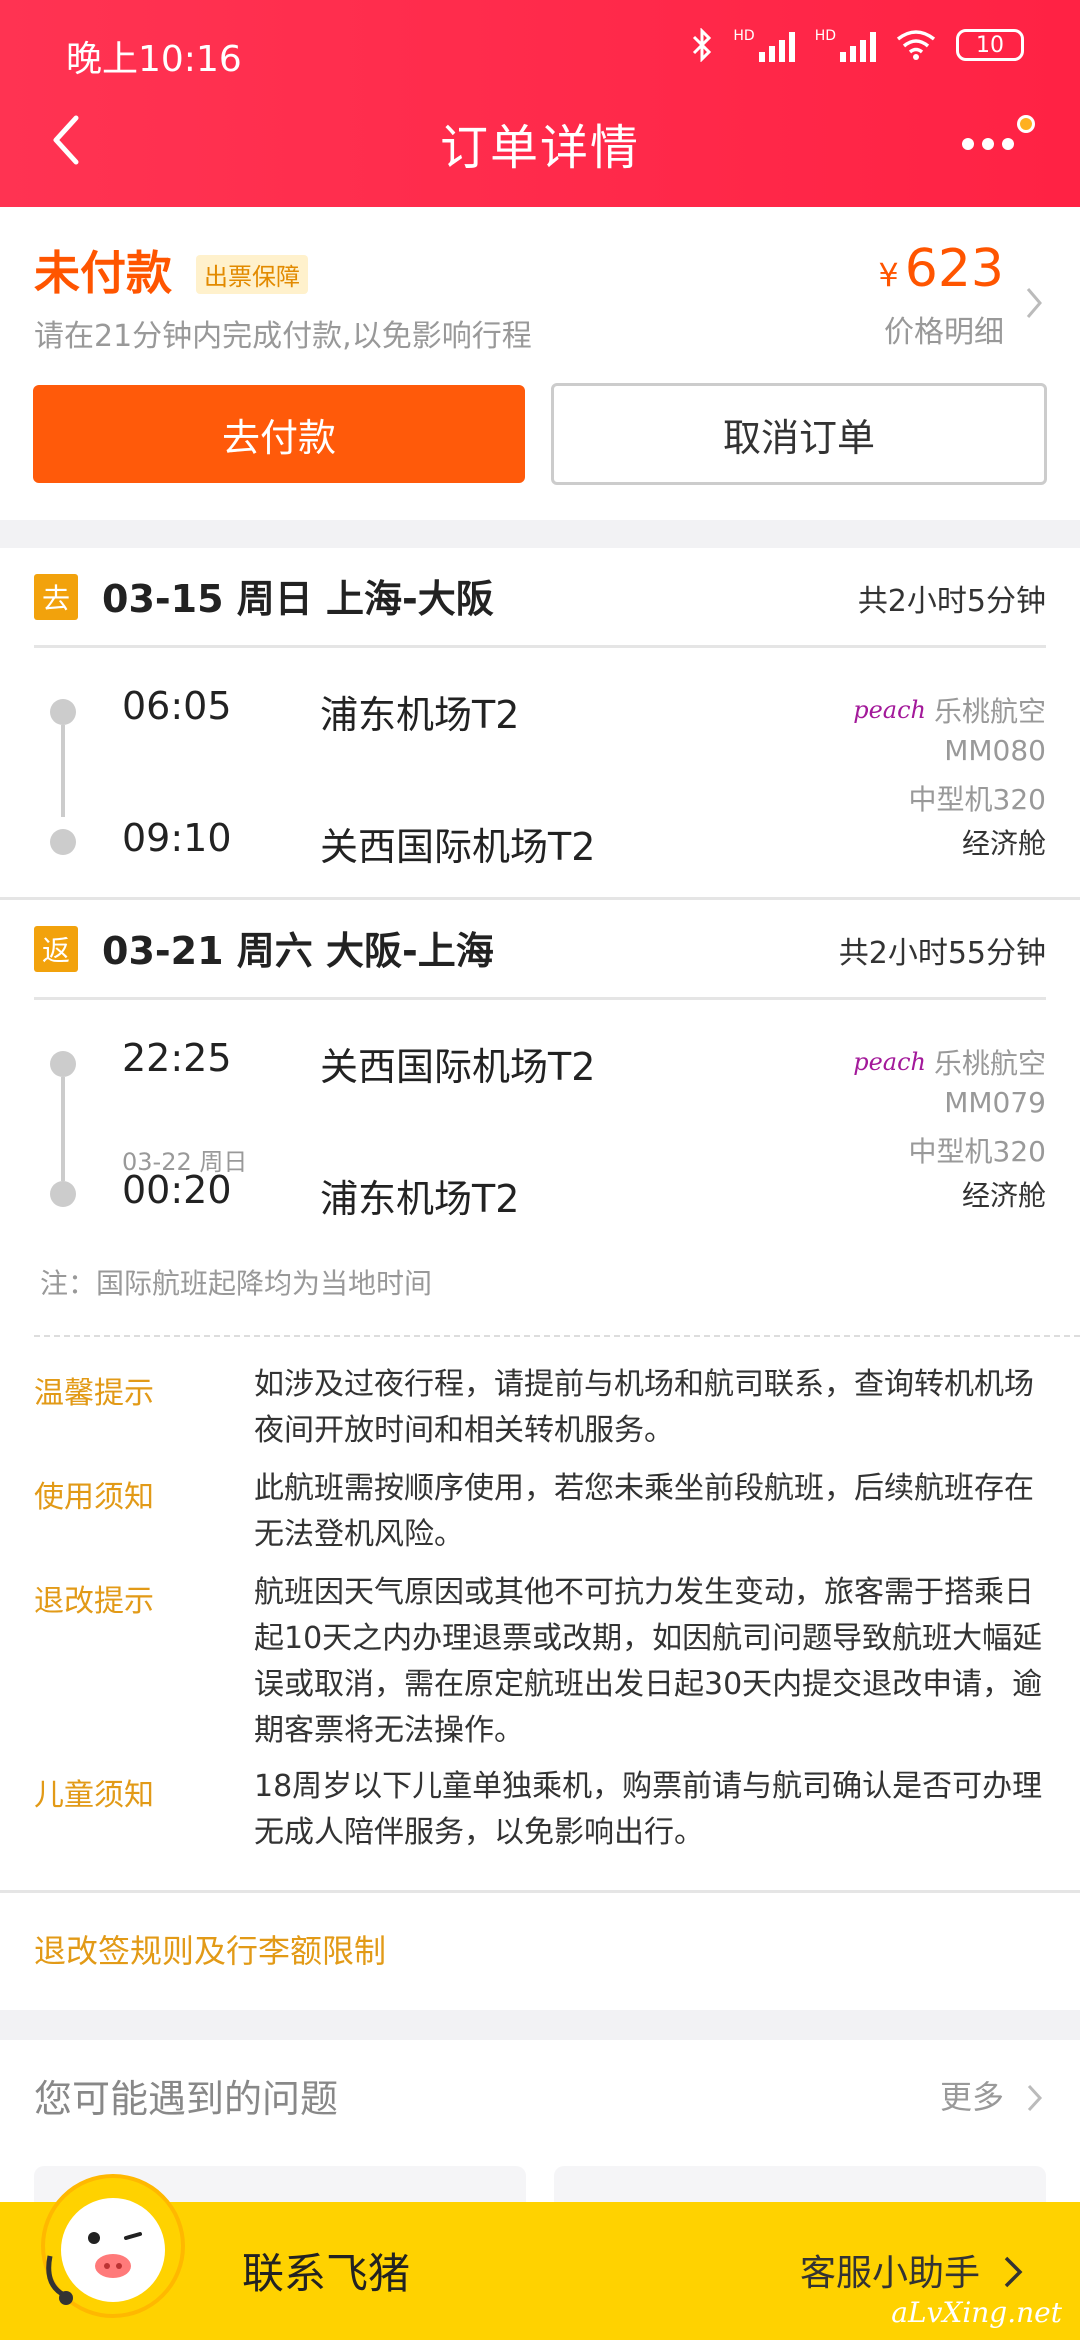 This screenshot has width=1080, height=2340. Describe the element at coordinates (283, 336) in the screenshot. I see `payment-hint: 请在21分钟内完成付款,以免影响行程` at that location.